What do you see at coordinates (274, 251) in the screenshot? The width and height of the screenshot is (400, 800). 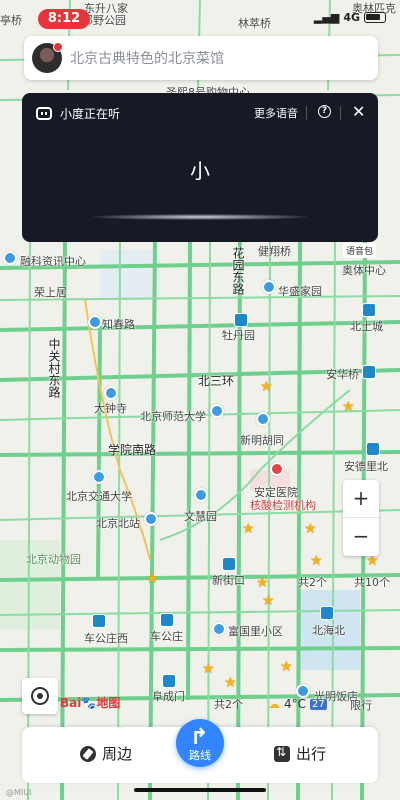 I see `map-label: 健翔桥` at bounding box center [274, 251].